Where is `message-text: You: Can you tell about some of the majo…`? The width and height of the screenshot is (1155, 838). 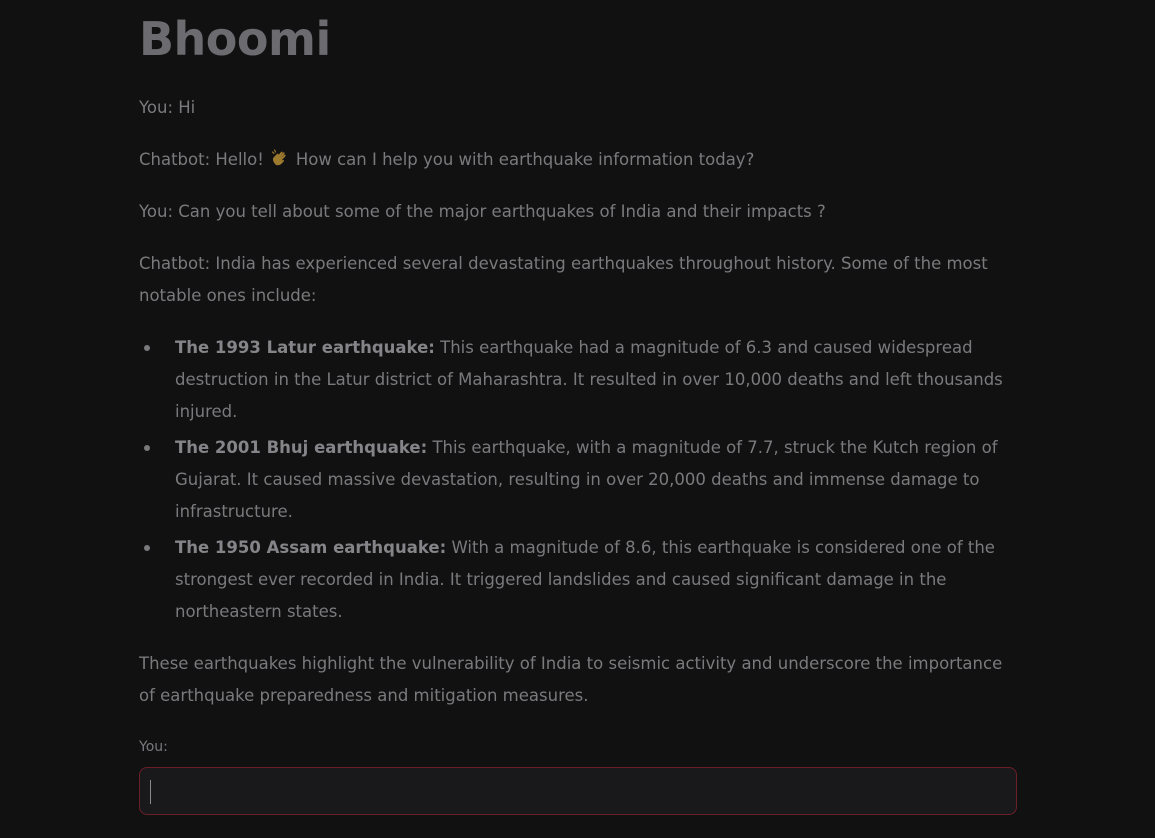
message-text: You: Can you tell about some of the majo… is located at coordinates (482, 211).